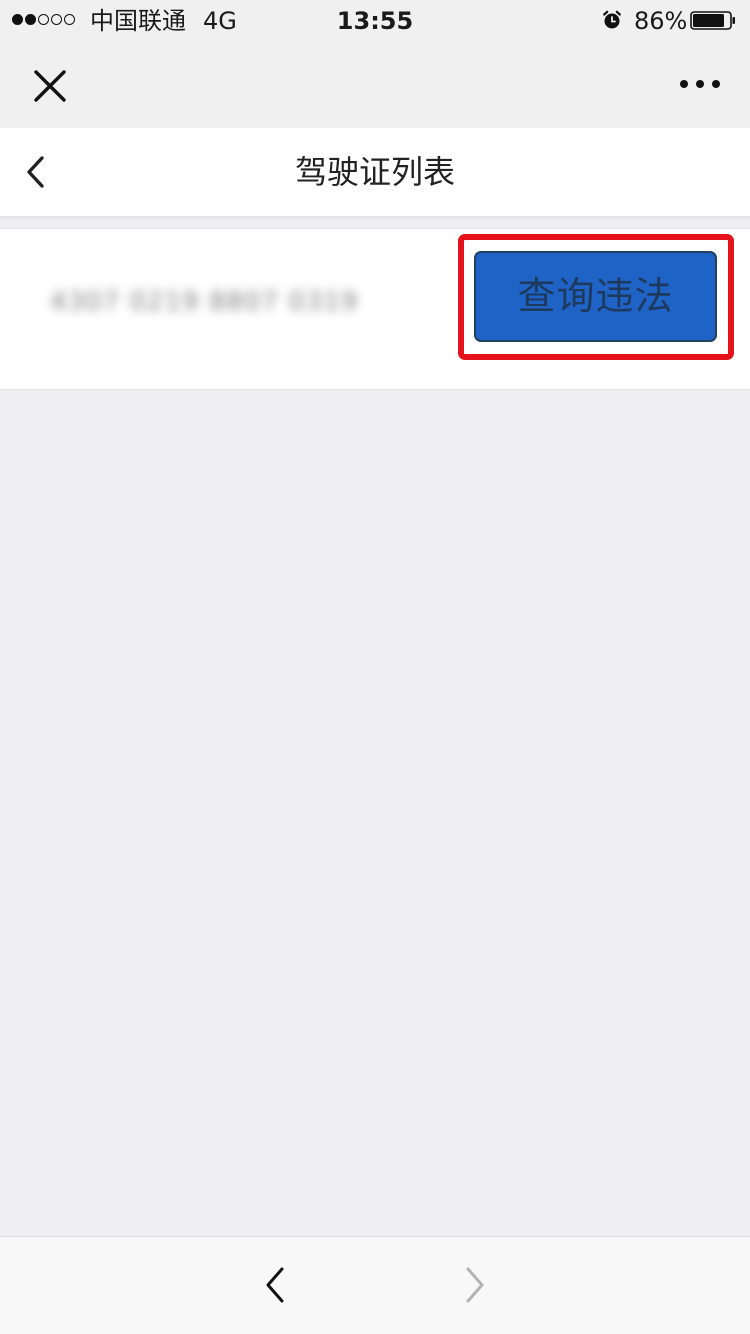 The height and width of the screenshot is (1334, 750). I want to click on close-icon, so click(50, 86).